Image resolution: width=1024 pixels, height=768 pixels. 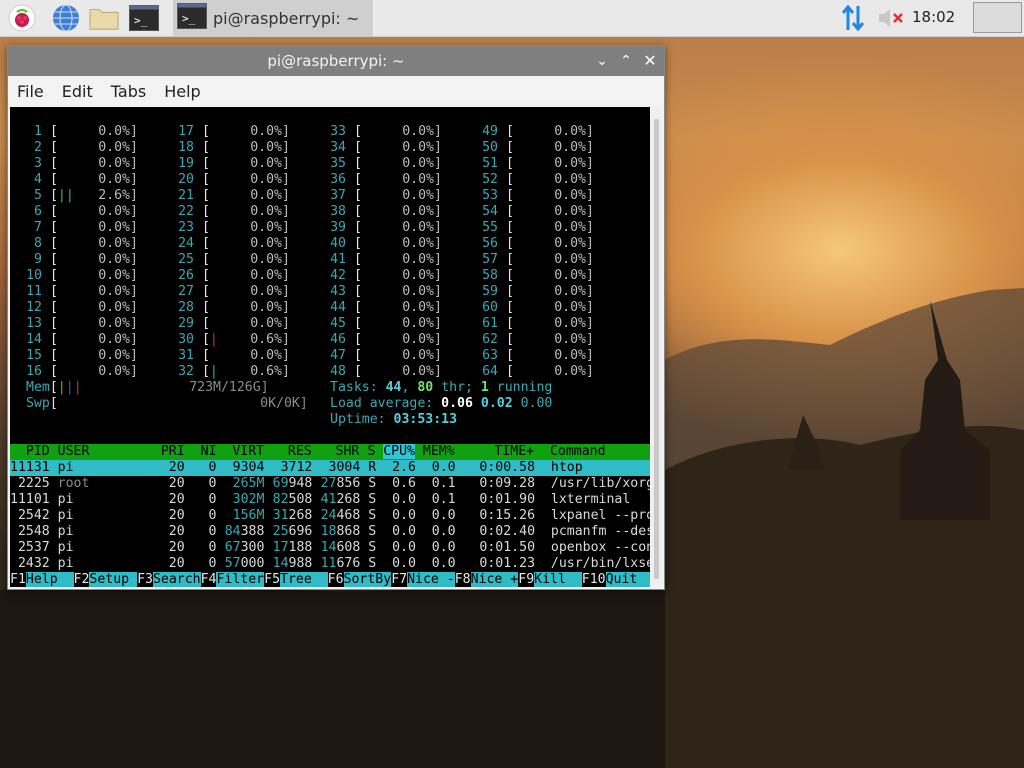 I want to click on task-title: pi@raspberrypi: ~, so click(x=286, y=18).